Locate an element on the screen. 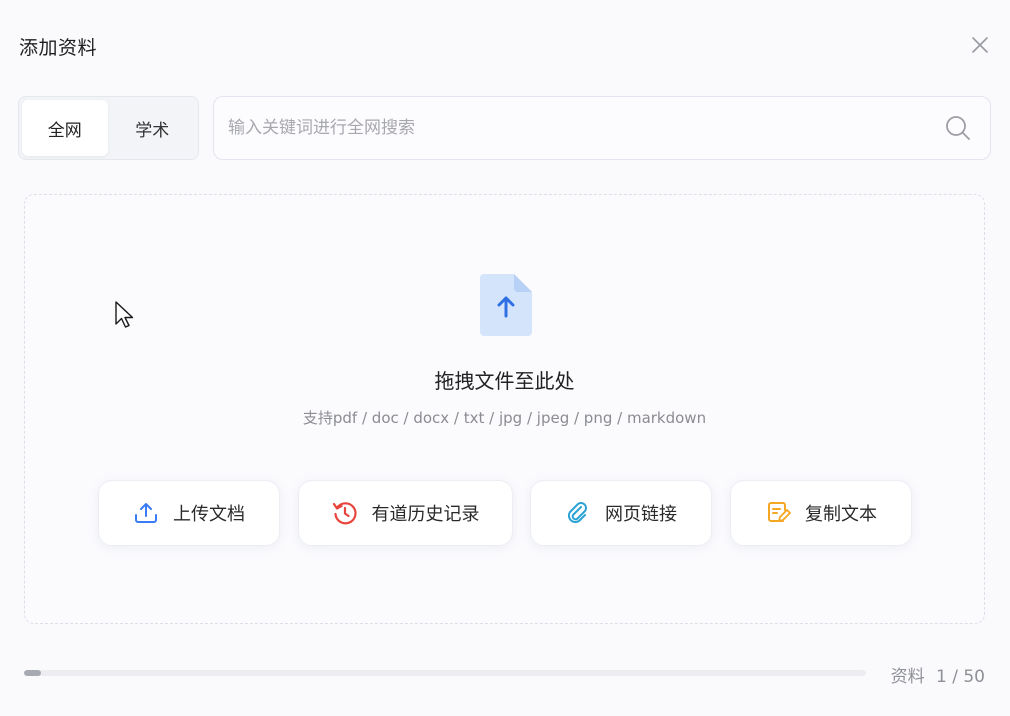  upload-document-label: 上传文档 is located at coordinates (209, 514).